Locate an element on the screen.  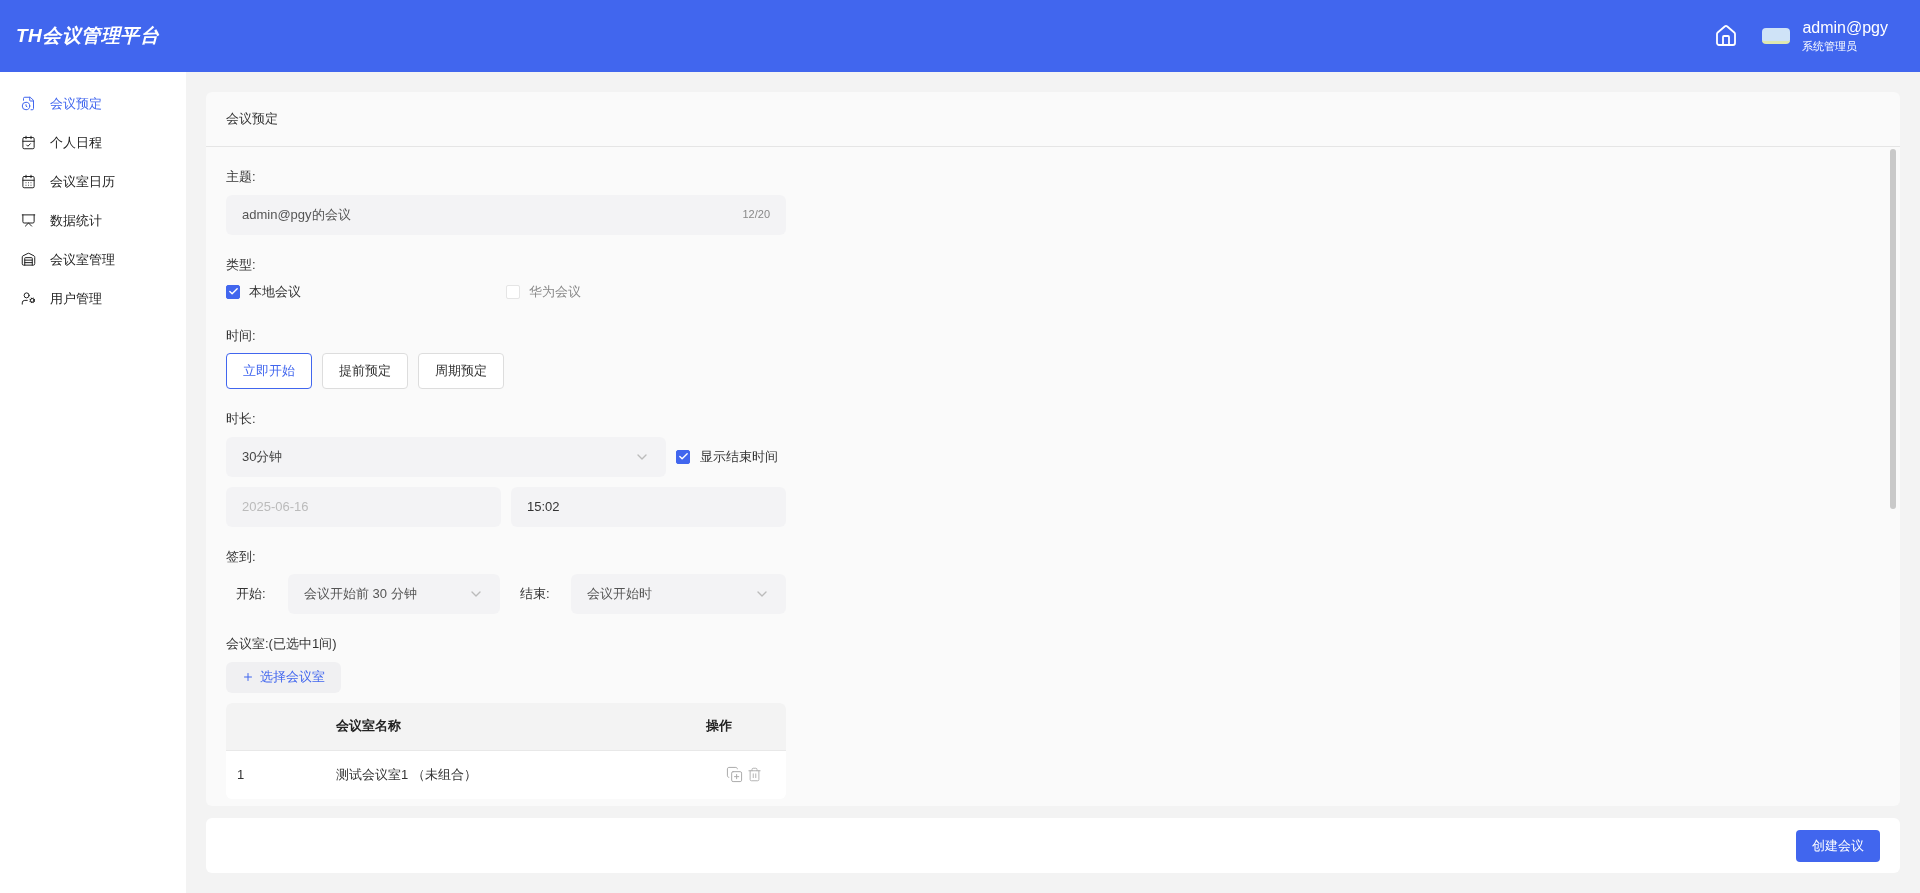
plus-icon is located at coordinates (248, 677).